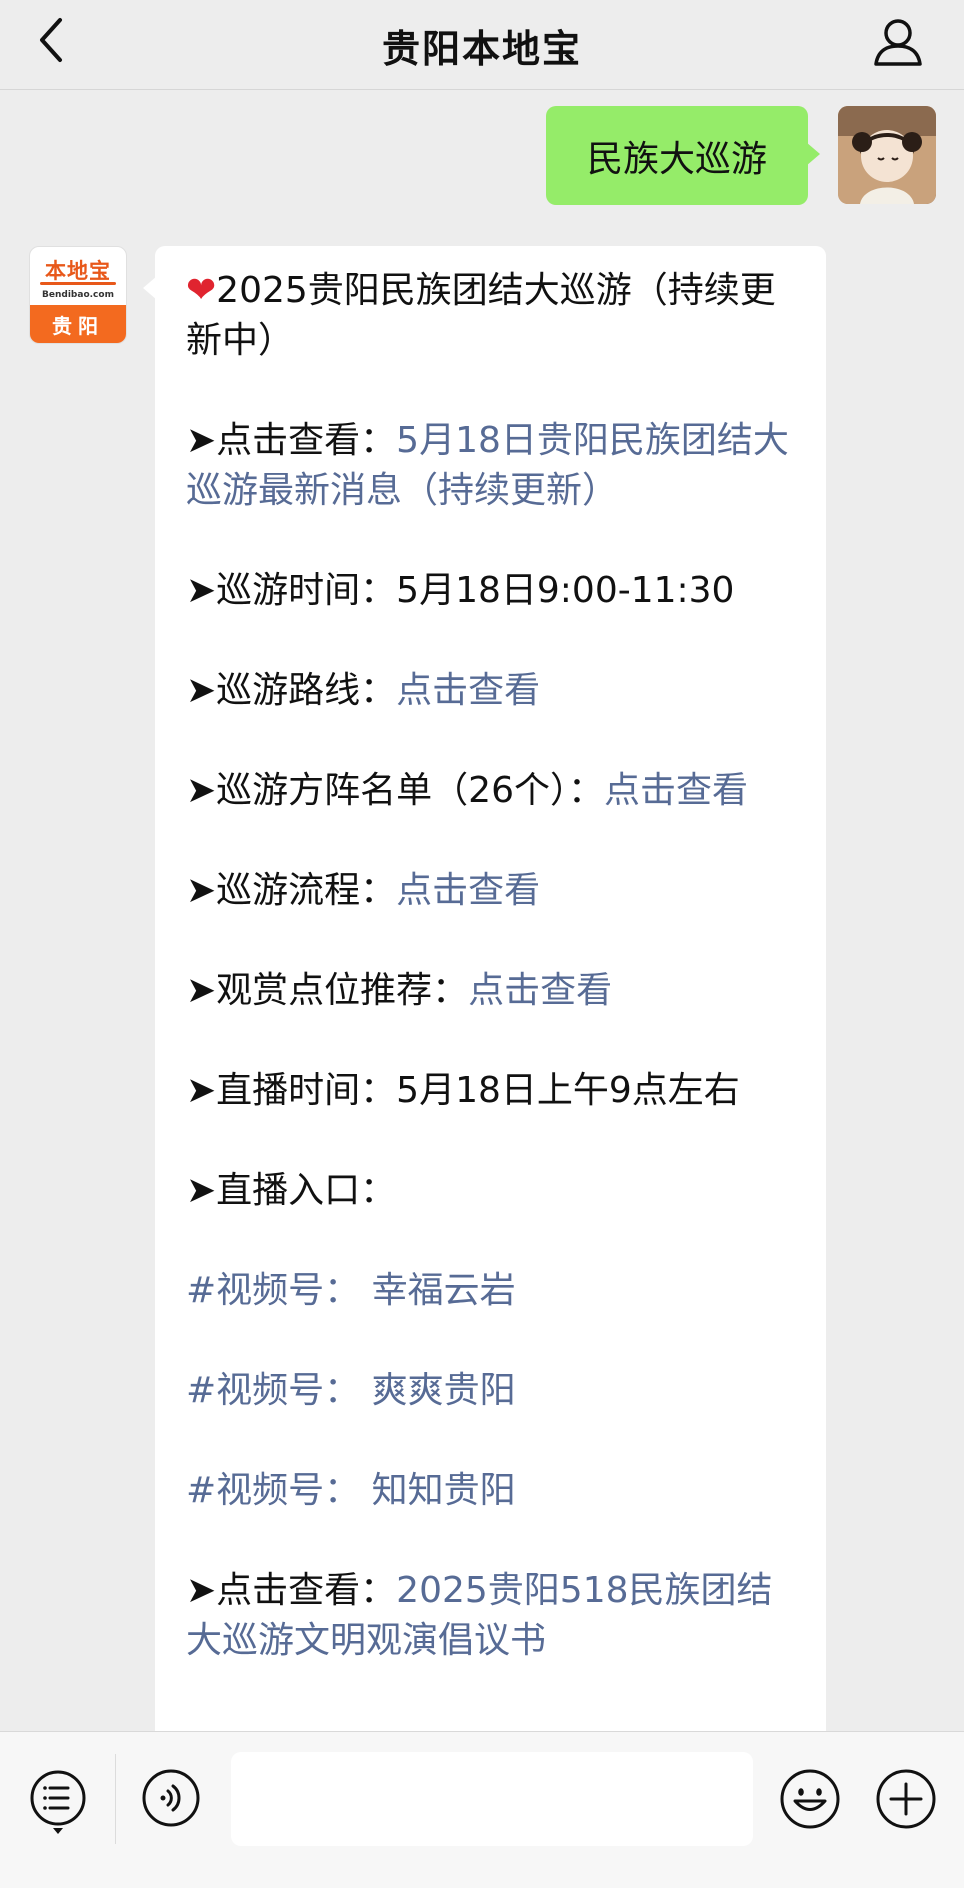 The height and width of the screenshot is (1888, 964). What do you see at coordinates (363, 690) in the screenshot?
I see `list-item: ➤巡游路线：点击查看` at bounding box center [363, 690].